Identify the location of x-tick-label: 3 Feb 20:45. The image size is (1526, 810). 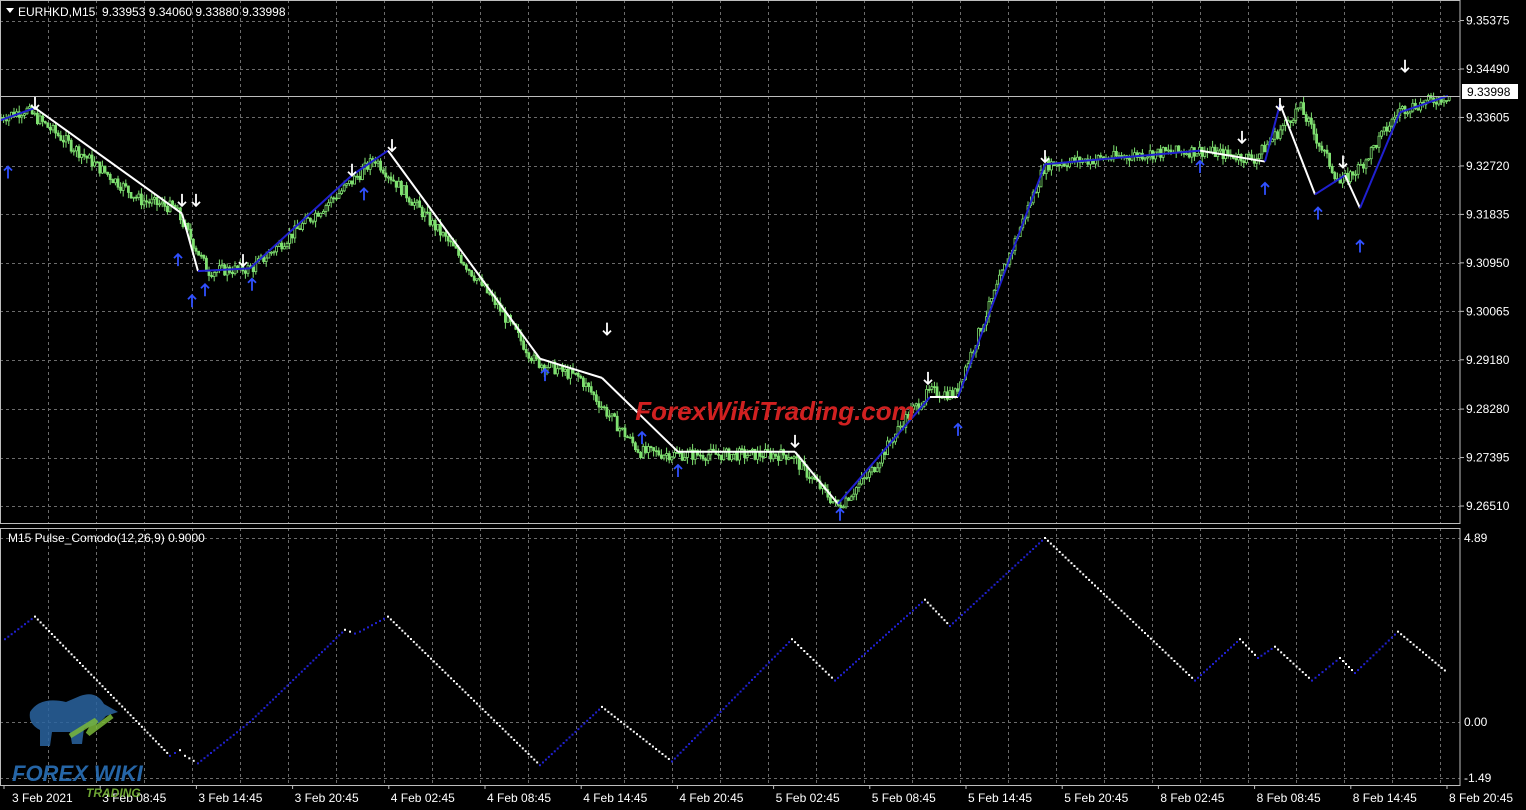
(327, 798).